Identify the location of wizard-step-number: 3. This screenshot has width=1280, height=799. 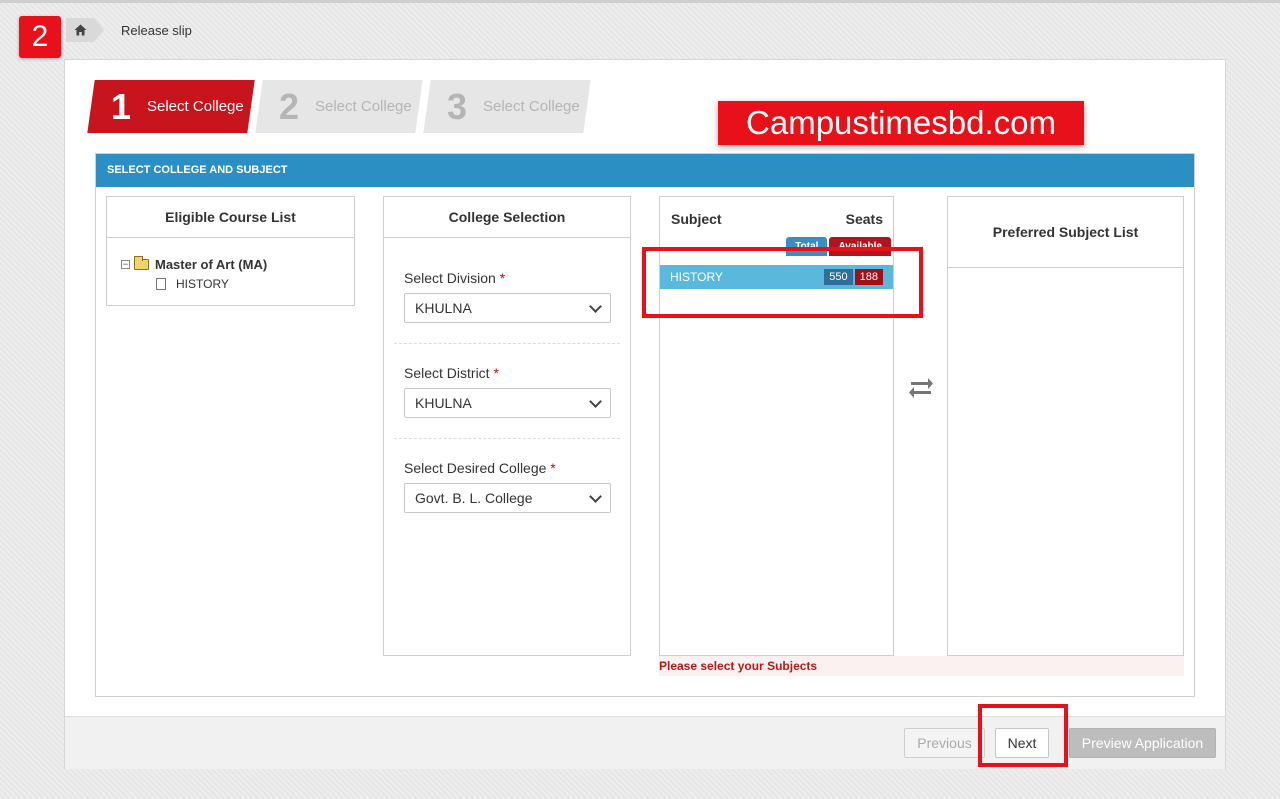
(457, 106).